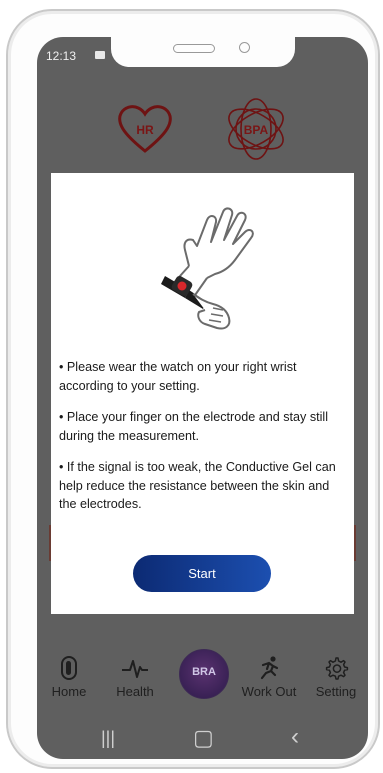 This screenshot has width=383, height=773. What do you see at coordinates (61, 56) in the screenshot?
I see `status-time: 12:13` at bounding box center [61, 56].